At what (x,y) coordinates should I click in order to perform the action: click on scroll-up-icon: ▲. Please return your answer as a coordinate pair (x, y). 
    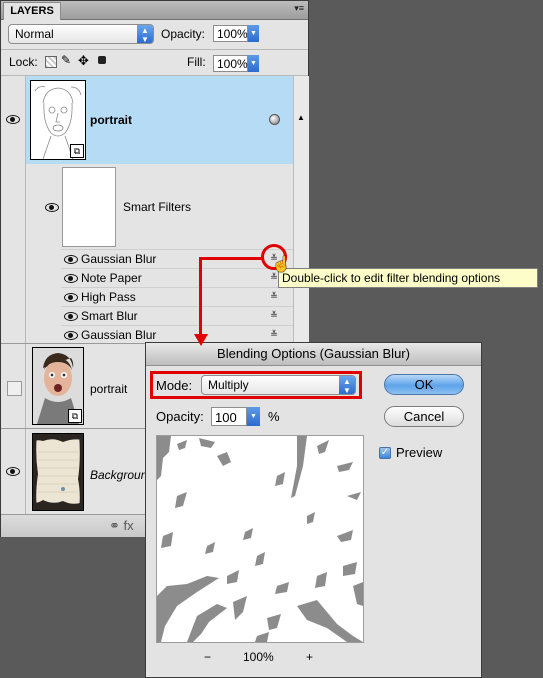
    Looking at the image, I should click on (301, 117).